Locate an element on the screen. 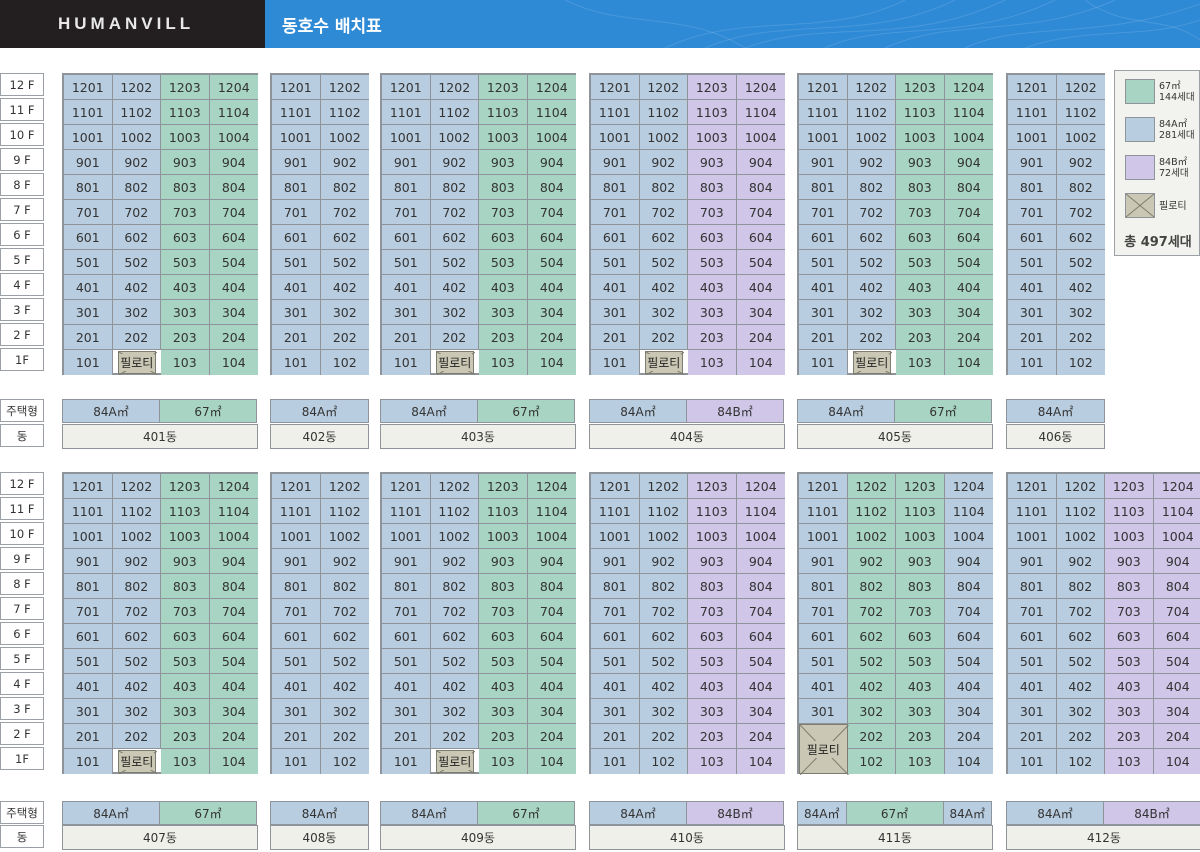 This screenshot has width=1200, height=852. unit-cell: 1003 is located at coordinates (185, 137).